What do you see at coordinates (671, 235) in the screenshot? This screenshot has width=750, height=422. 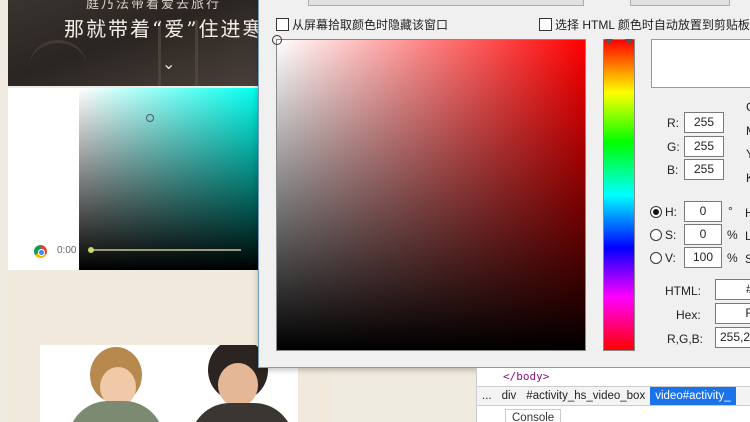 I see `s-label: S:` at bounding box center [671, 235].